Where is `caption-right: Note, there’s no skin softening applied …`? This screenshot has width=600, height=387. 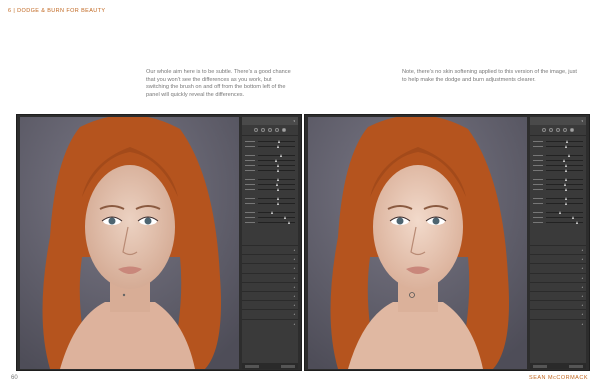
caption-right: Note, there’s no skin softening applied … is located at coordinates (489, 76).